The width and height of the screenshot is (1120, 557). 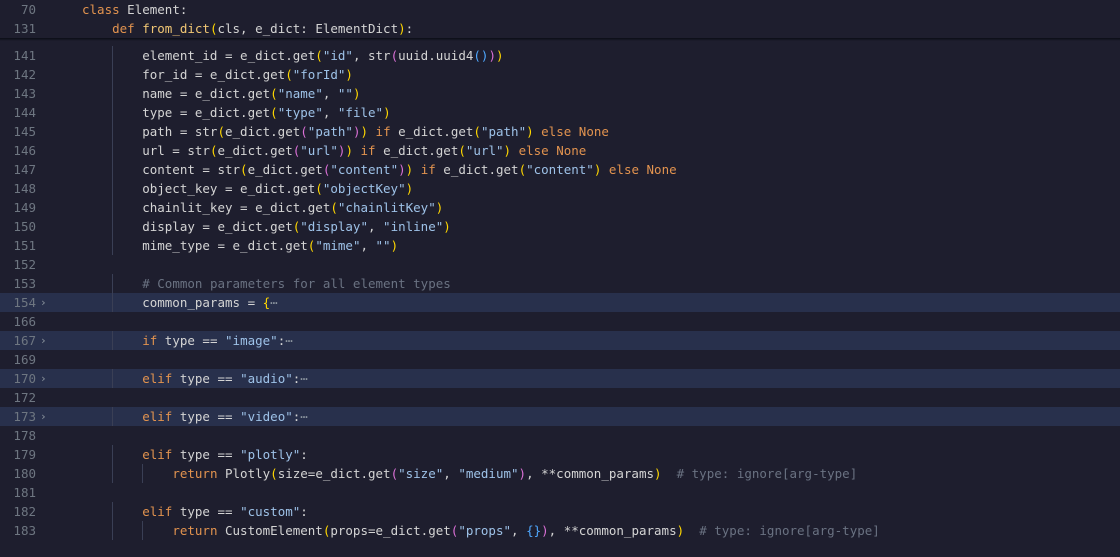 What do you see at coordinates (560, 9) in the screenshot?
I see `sticky-scroll-line: 70 class Element:` at bounding box center [560, 9].